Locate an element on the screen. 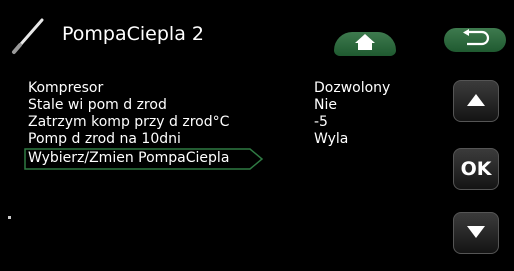 The image size is (514, 271). settings-row-kompresor: Kompresor Dozwolony is located at coordinates (234, 88).